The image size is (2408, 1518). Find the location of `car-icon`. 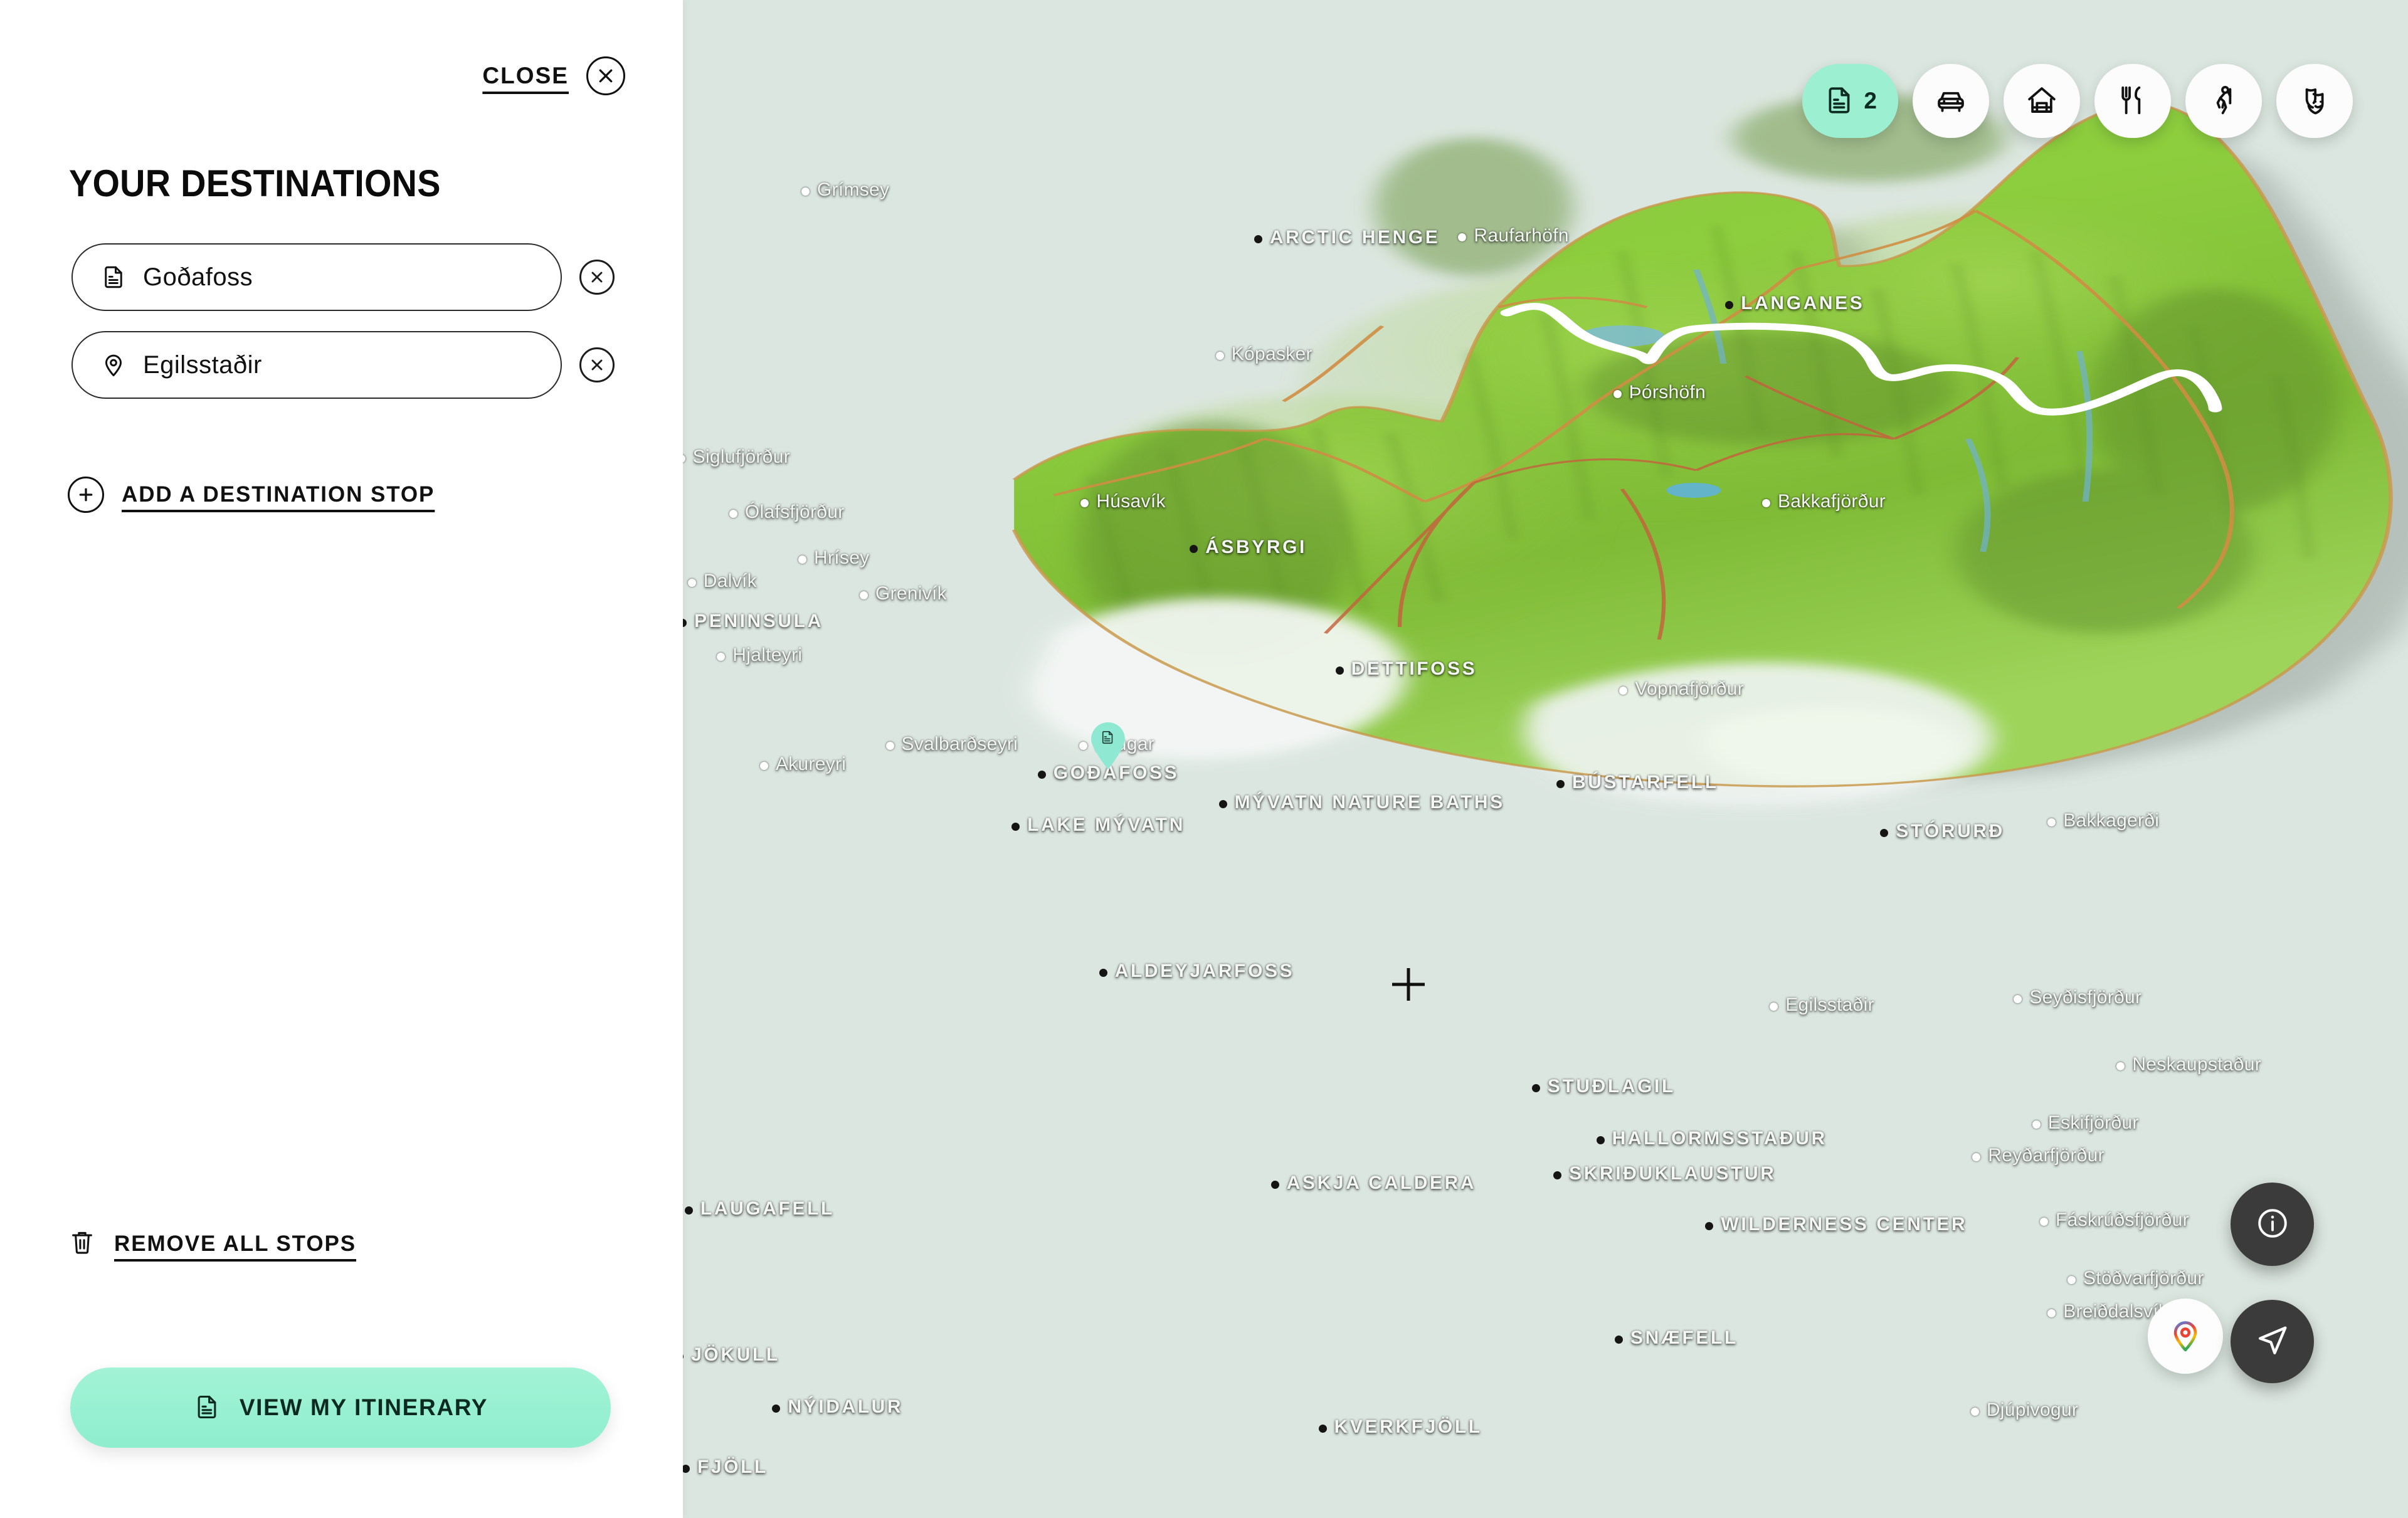

car-icon is located at coordinates (1951, 101).